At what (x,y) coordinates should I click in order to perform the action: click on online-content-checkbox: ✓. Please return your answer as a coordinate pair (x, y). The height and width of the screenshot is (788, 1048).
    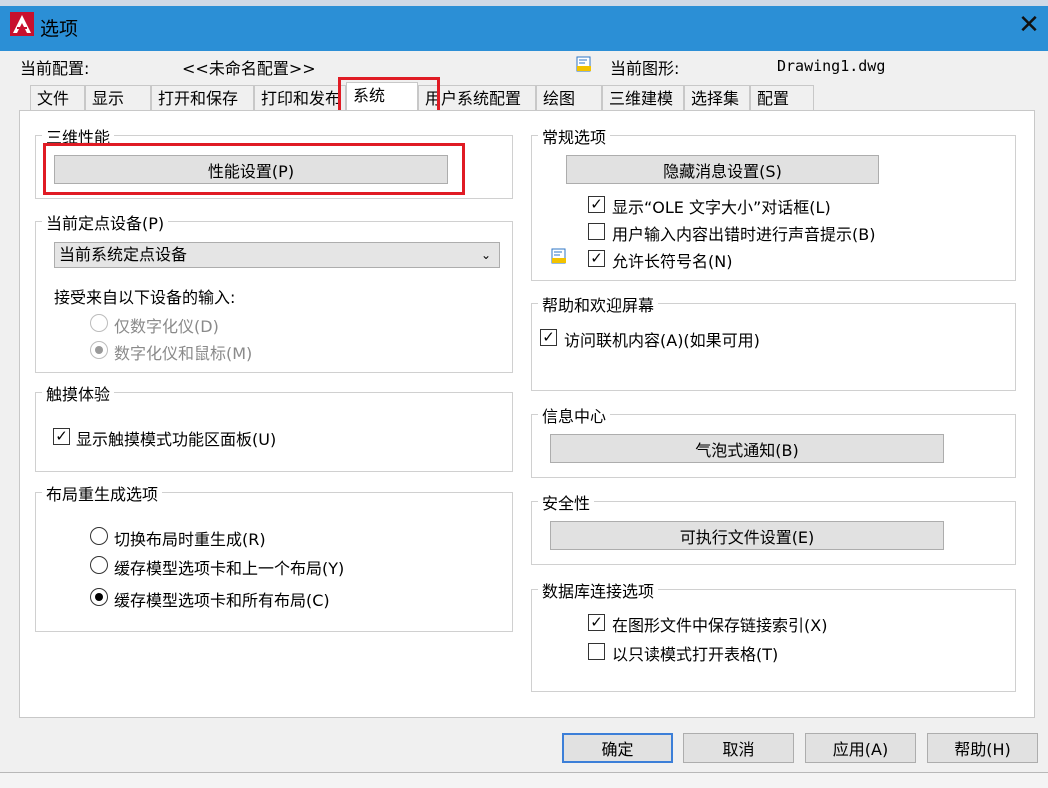
    Looking at the image, I should click on (548, 337).